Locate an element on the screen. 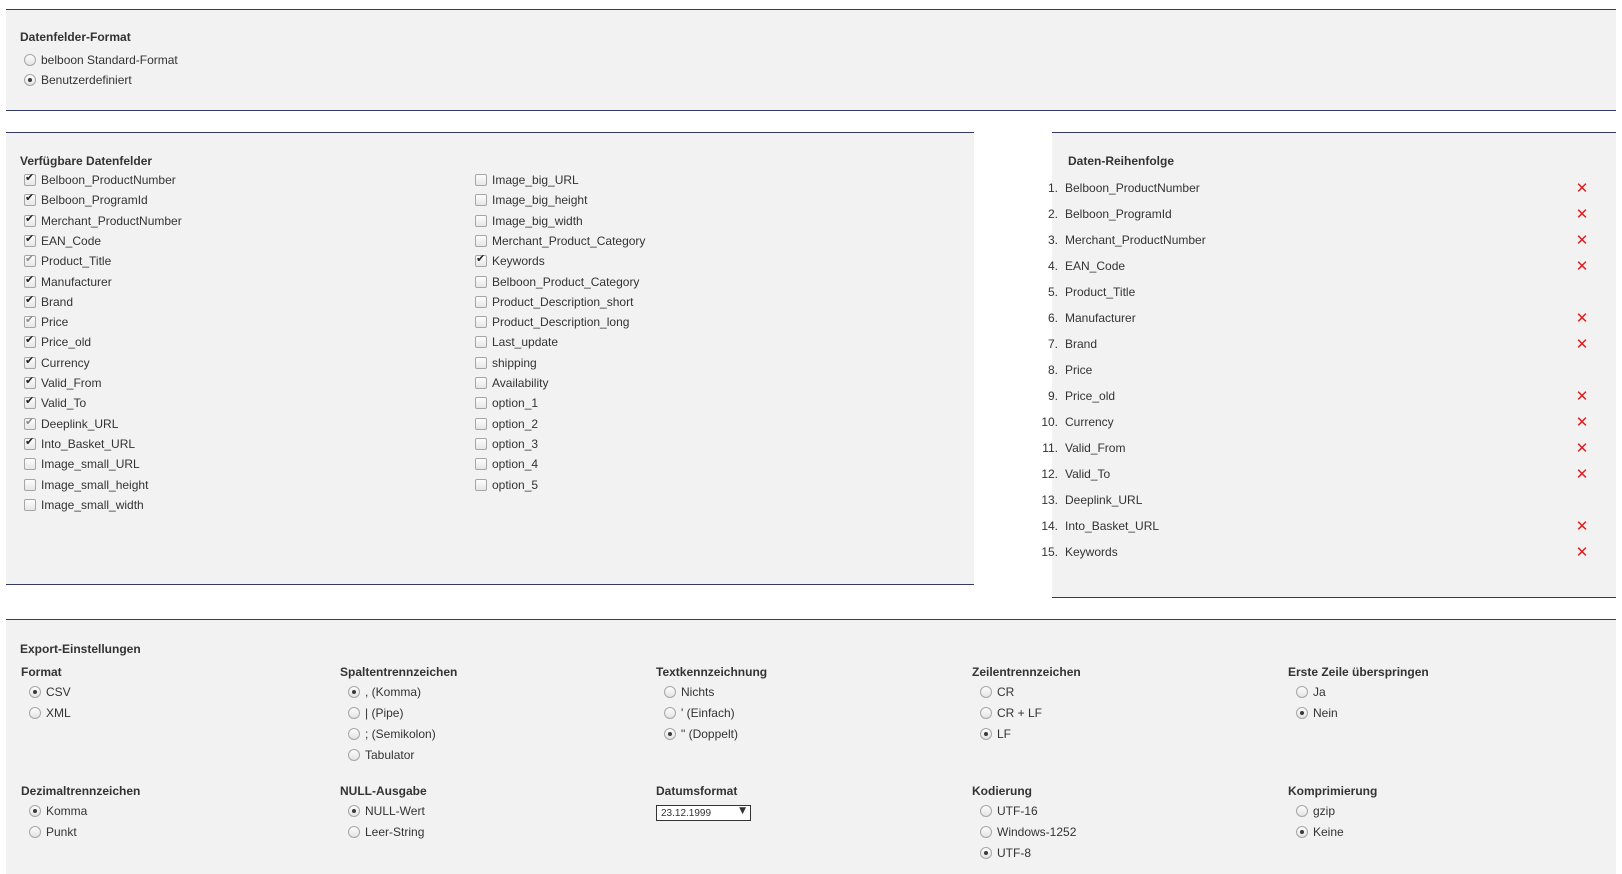  export-spalten-komma: , (Komma) is located at coordinates (384, 692).